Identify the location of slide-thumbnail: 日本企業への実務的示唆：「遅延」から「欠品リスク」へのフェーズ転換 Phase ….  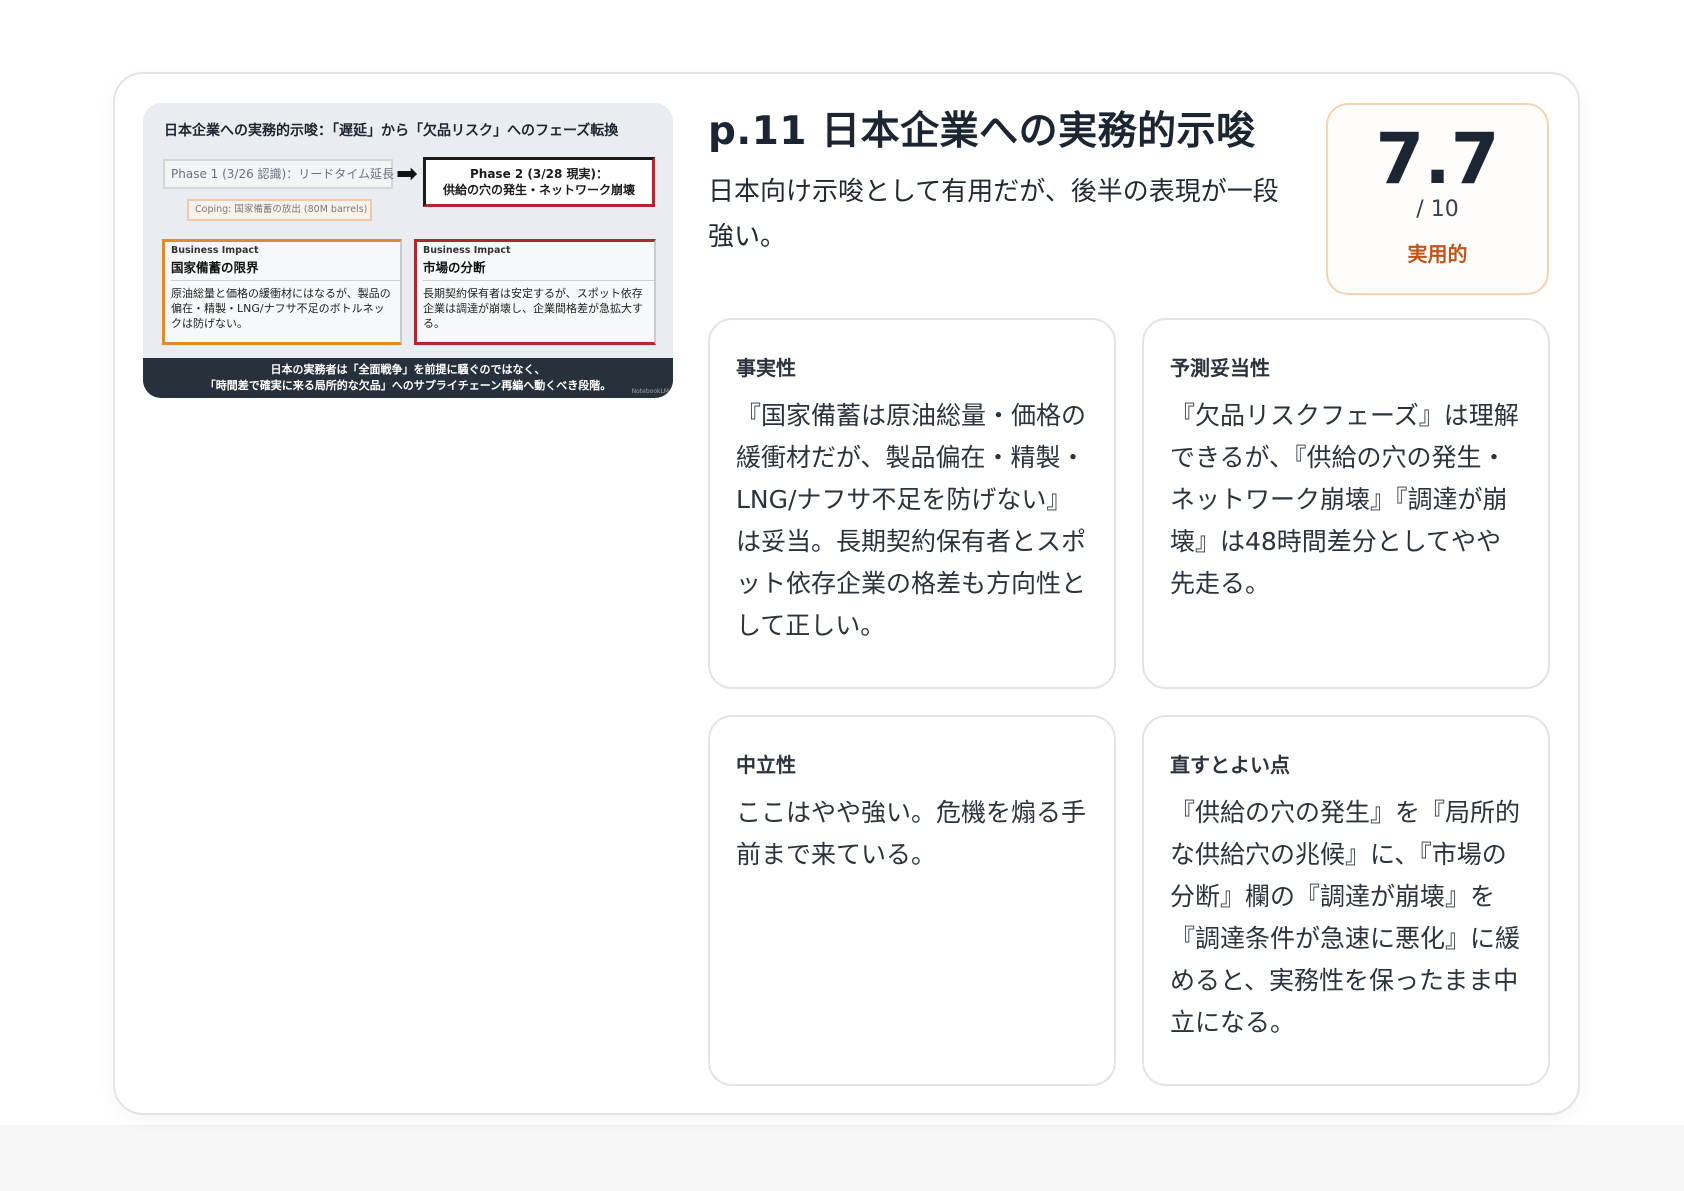
(408, 250).